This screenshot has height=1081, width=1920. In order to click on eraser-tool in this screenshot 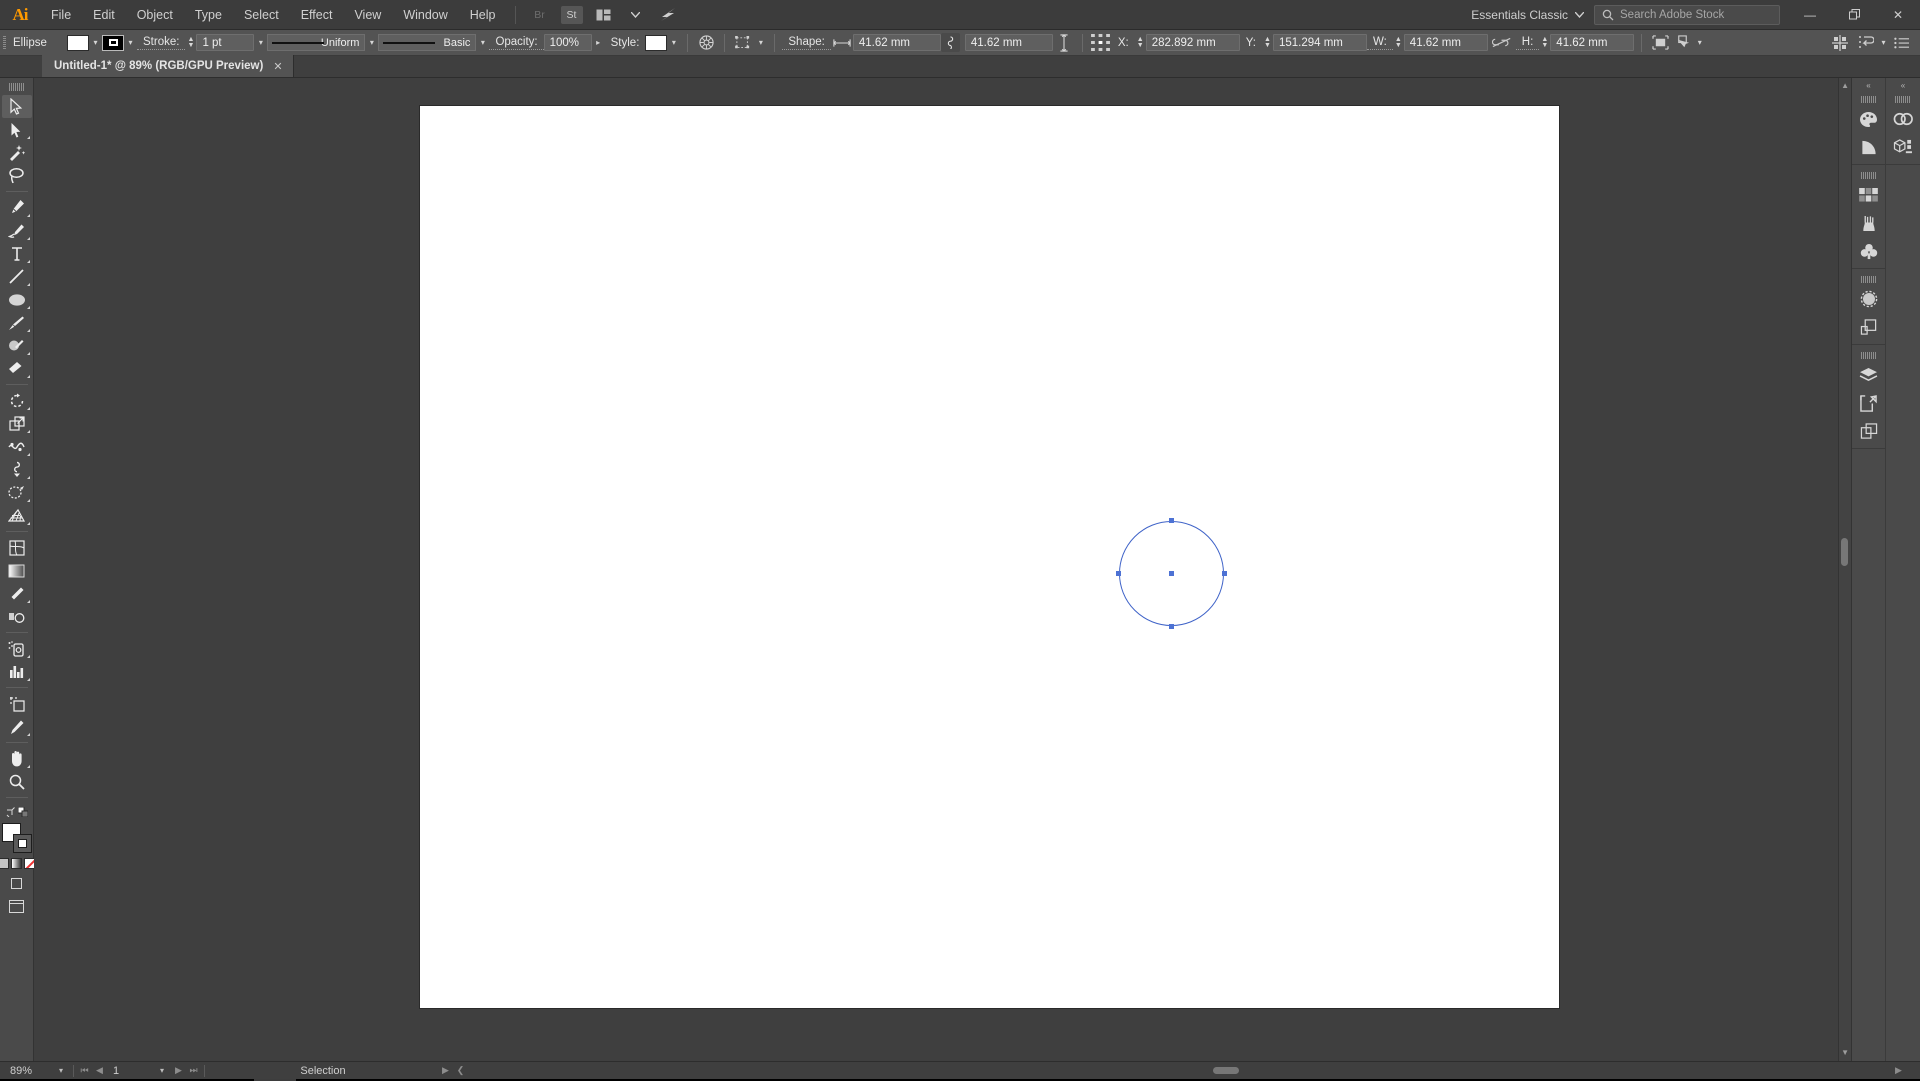, I will do `click(17, 368)`.